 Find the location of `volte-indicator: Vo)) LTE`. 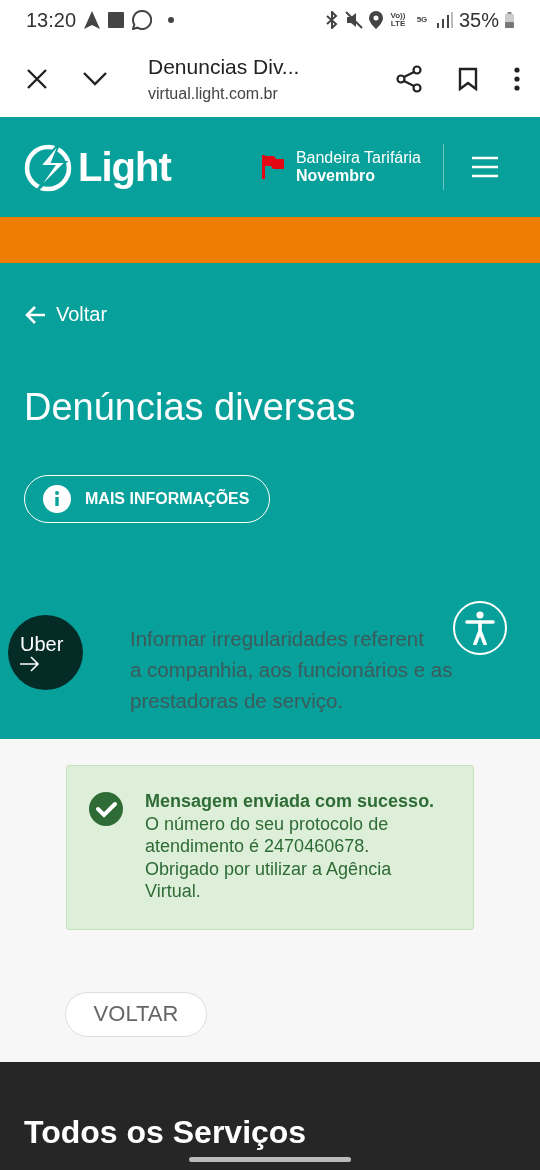

volte-indicator: Vo)) LTE is located at coordinates (398, 20).